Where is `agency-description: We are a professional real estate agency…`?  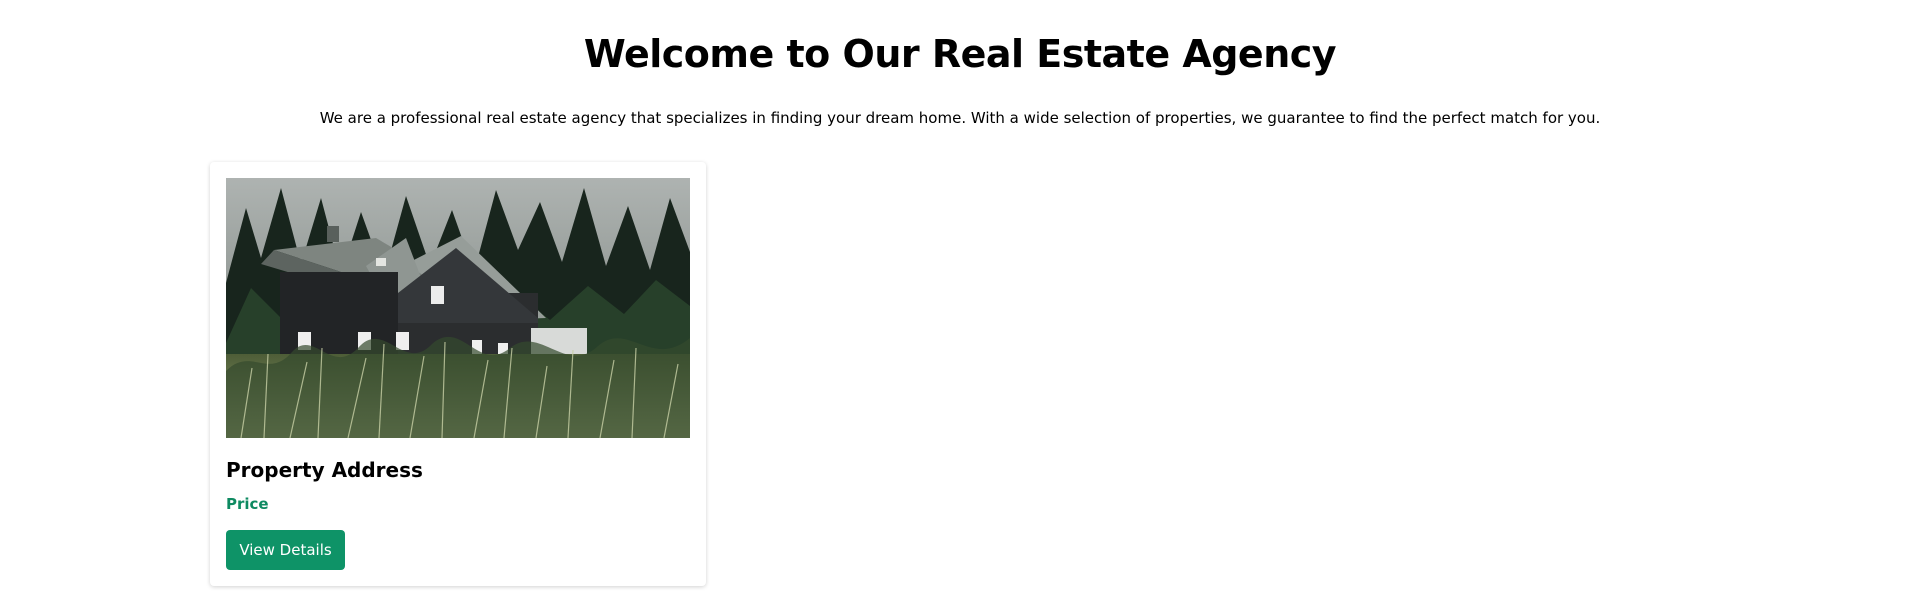 agency-description: We are a professional real estate agency… is located at coordinates (960, 118).